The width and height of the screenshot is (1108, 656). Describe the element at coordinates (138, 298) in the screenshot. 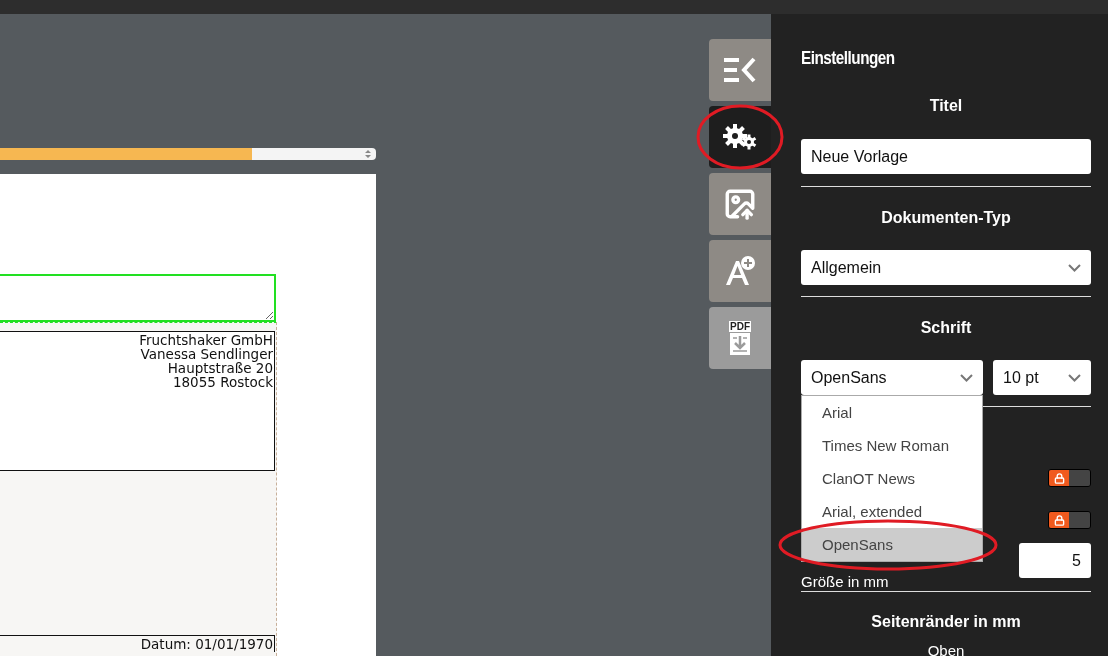

I see `header-field` at that location.